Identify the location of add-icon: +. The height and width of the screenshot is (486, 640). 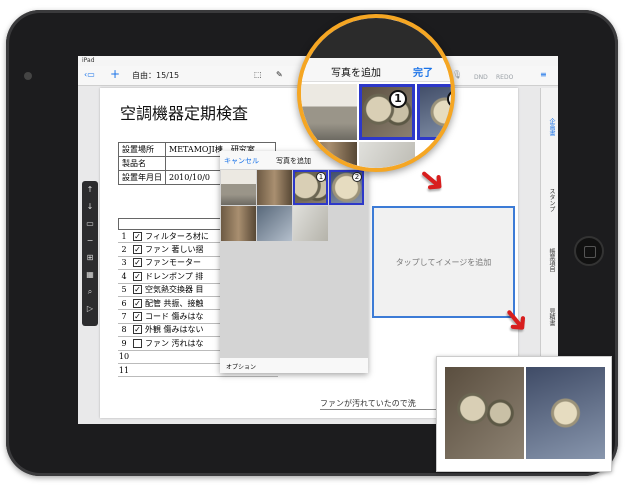
(115, 74).